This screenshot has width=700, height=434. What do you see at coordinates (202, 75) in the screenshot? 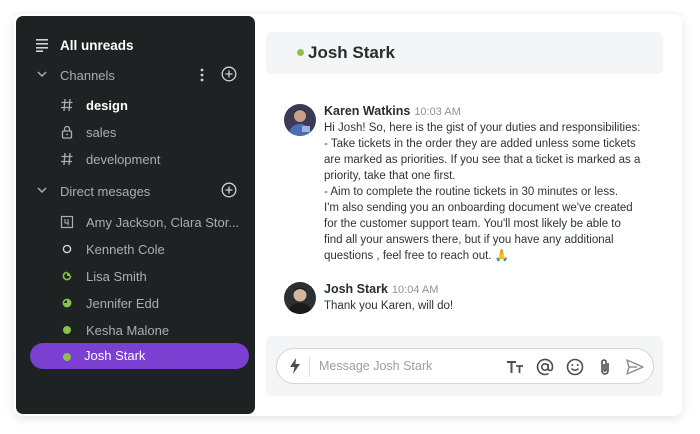
I see `more-options-icon` at bounding box center [202, 75].